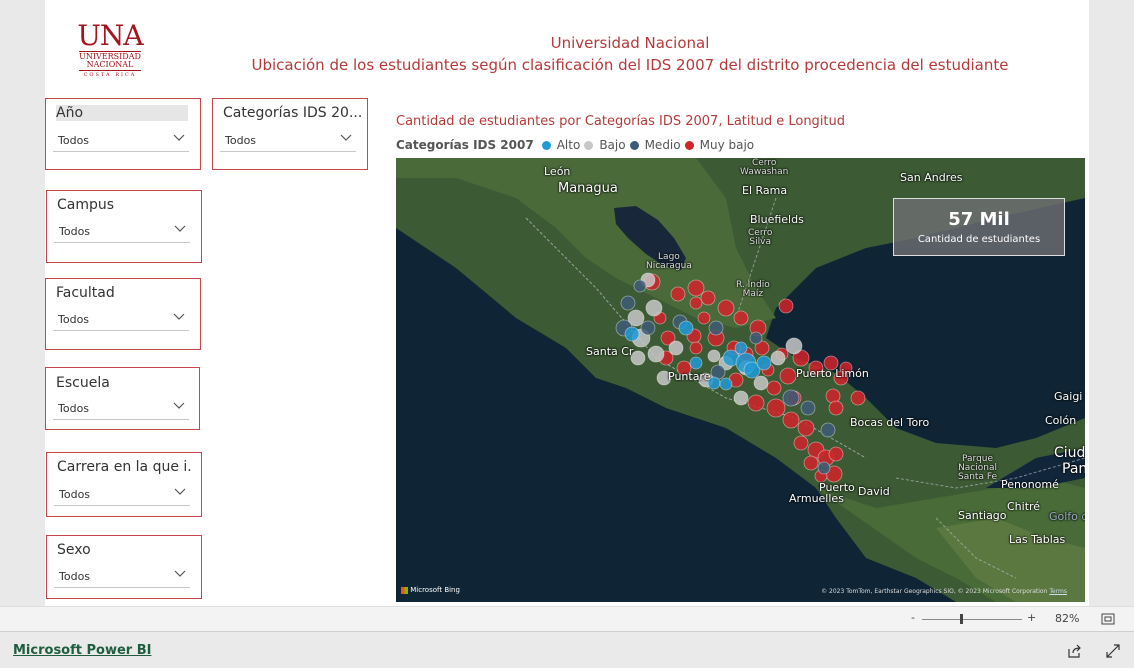  Describe the element at coordinates (1073, 469) in the screenshot. I see `map-label-pan: Pan` at that location.